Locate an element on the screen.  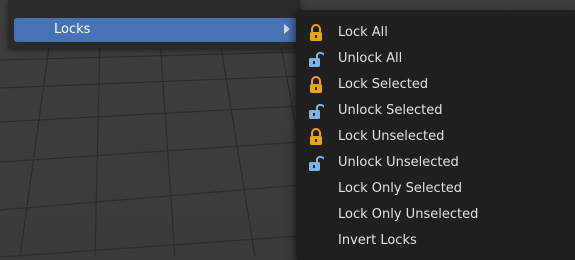
unlock-all-label: Unlock All is located at coordinates (370, 58).